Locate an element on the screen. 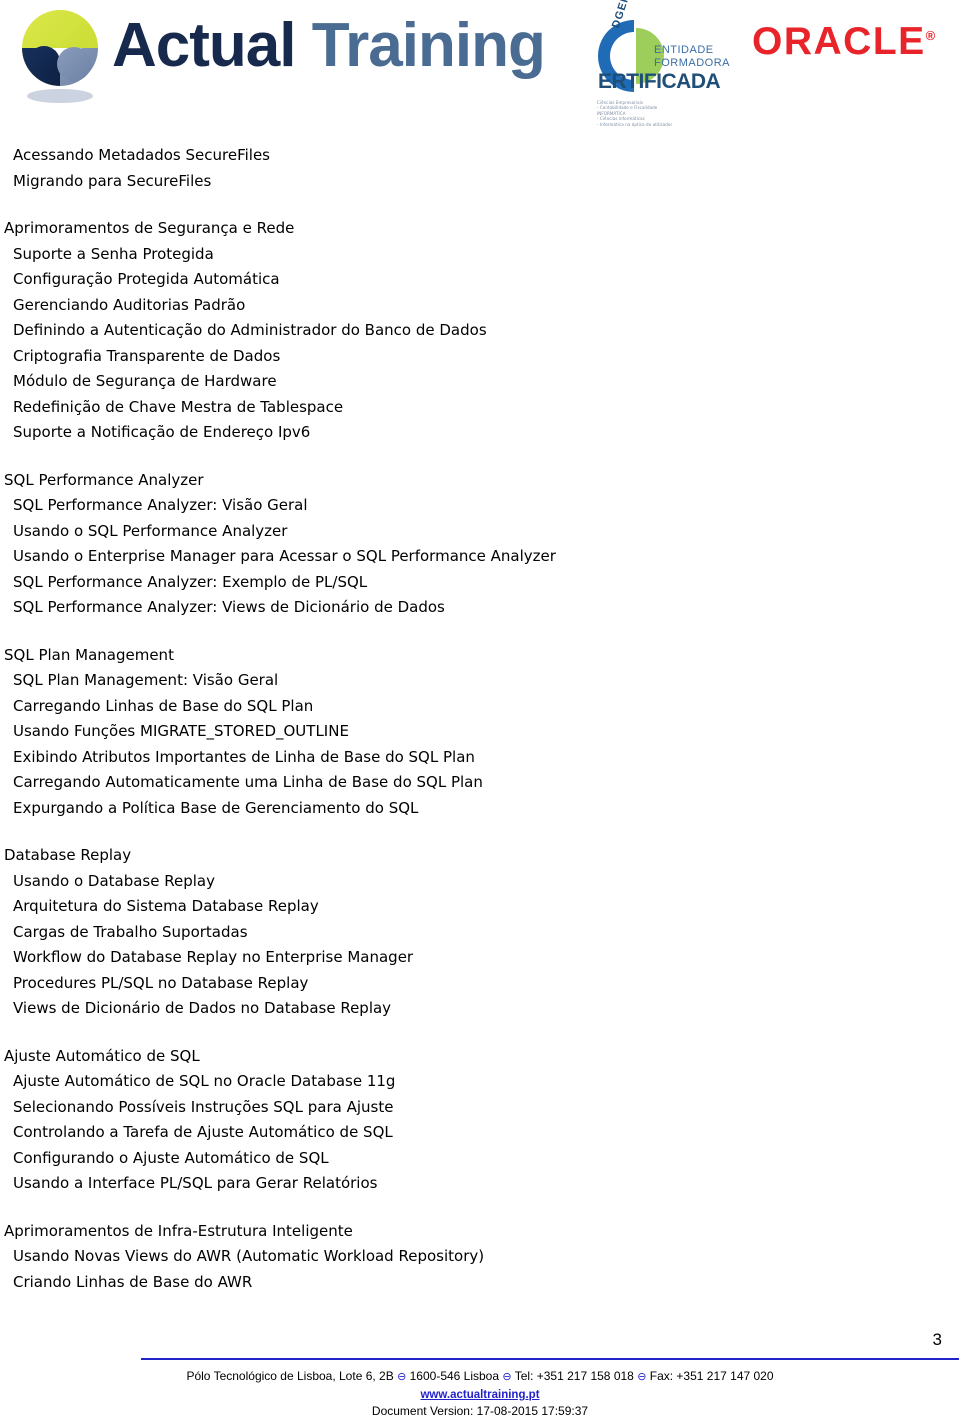 The image size is (960, 1422). outline-item: Configuração Protegida Automática is located at coordinates (146, 279).